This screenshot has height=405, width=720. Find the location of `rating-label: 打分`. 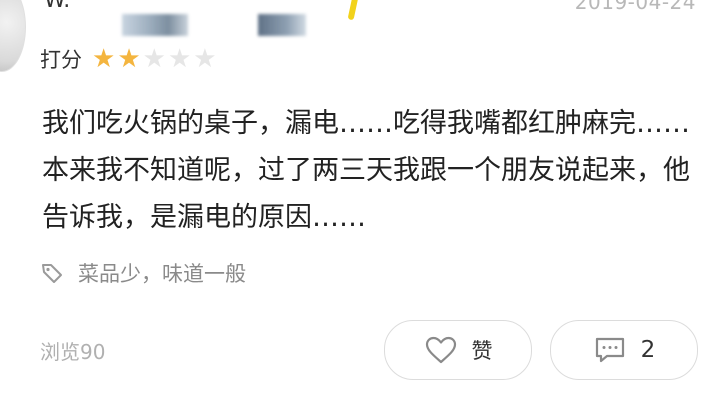

rating-label: 打分 is located at coordinates (61, 60).